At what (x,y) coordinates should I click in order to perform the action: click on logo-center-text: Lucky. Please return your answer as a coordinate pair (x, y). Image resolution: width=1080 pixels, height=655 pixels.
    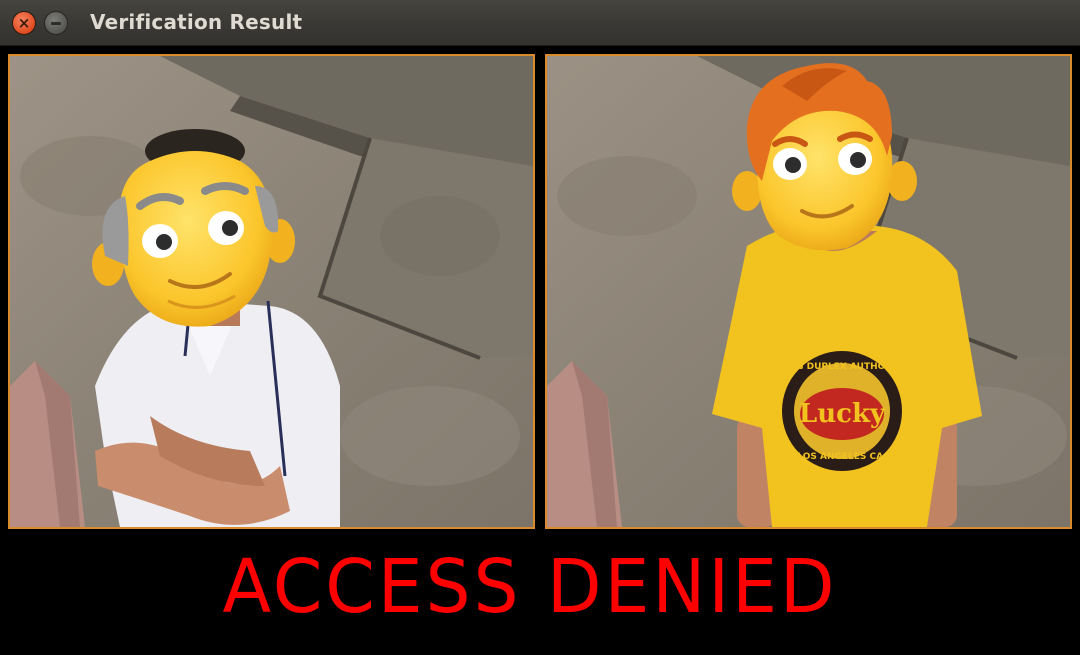
    Looking at the image, I should click on (842, 414).